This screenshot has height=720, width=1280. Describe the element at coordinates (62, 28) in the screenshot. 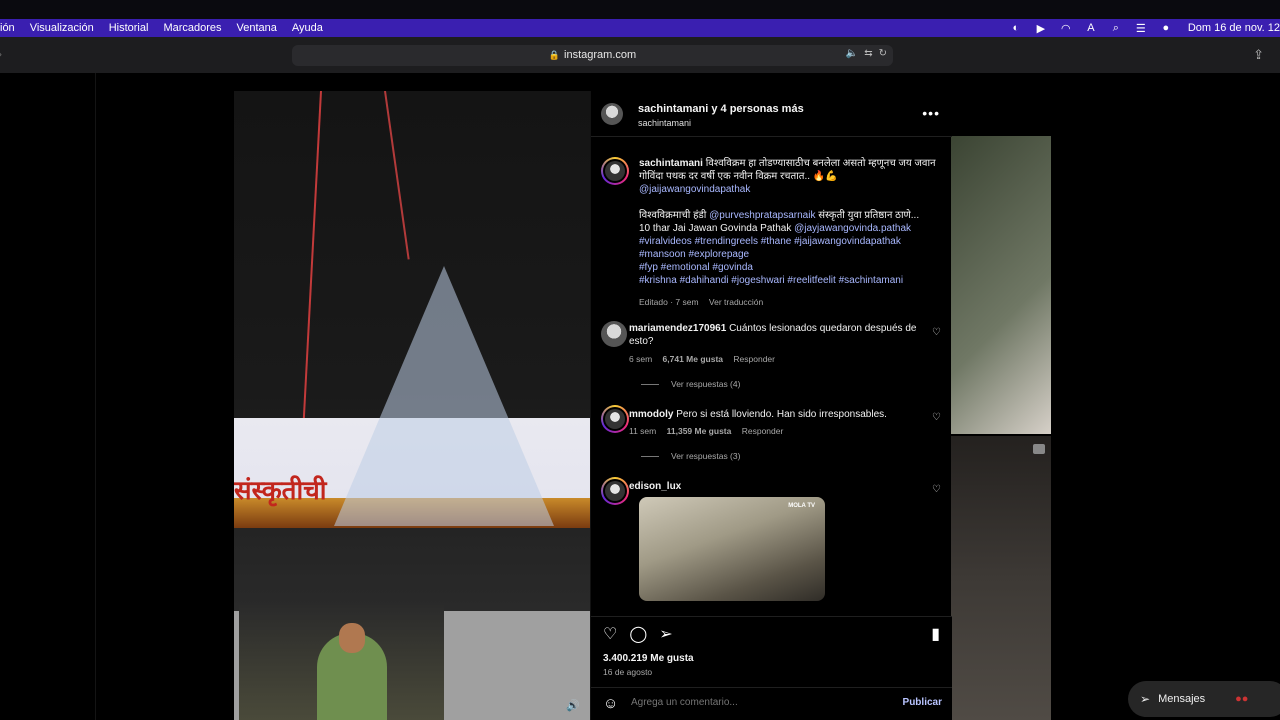

I see `menu-item-visualizacion: Visualización` at that location.